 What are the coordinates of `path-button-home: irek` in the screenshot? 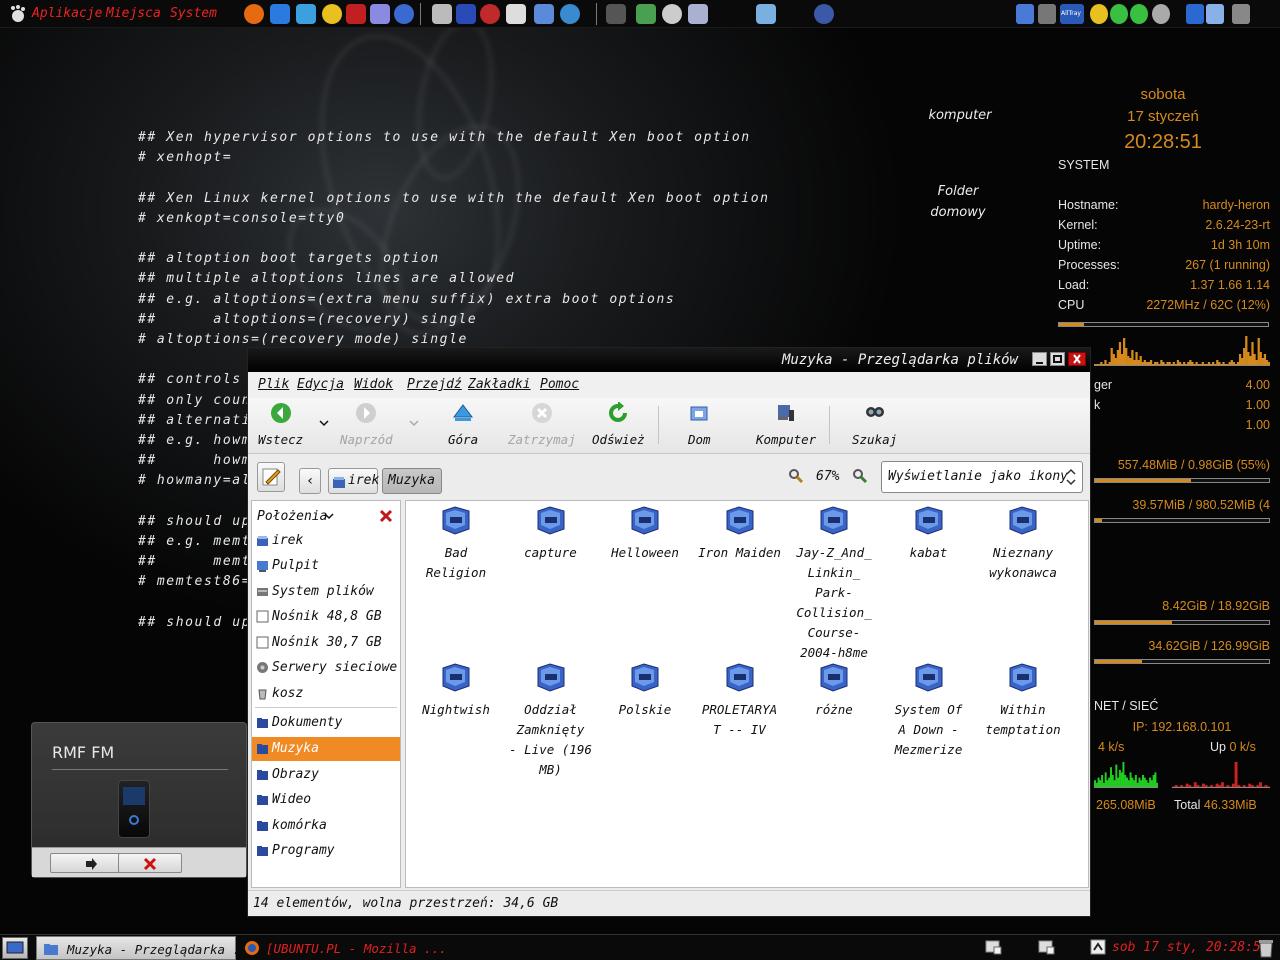 It's located at (353, 481).